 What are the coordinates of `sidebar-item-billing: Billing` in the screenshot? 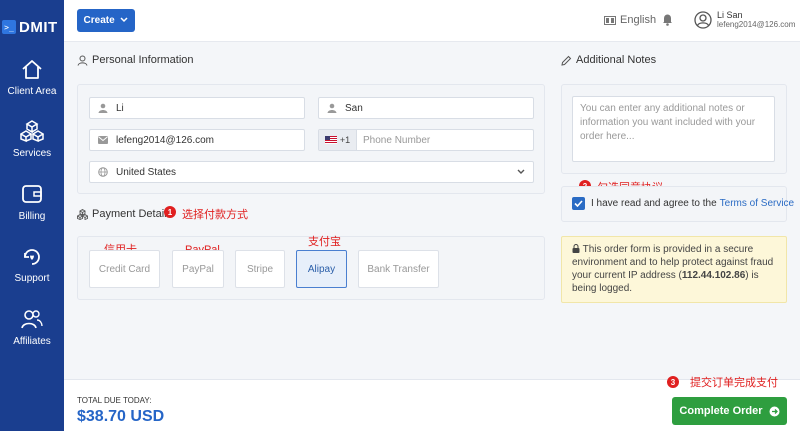 It's located at (32, 212).